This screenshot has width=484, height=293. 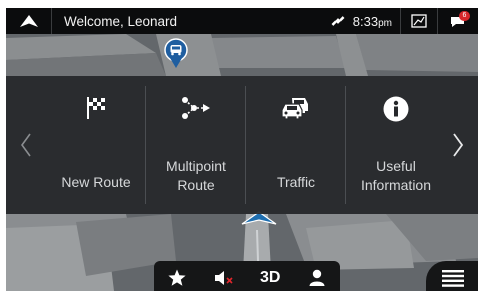 What do you see at coordinates (29, 21) in the screenshot?
I see `navigation-arrow-icon` at bounding box center [29, 21].